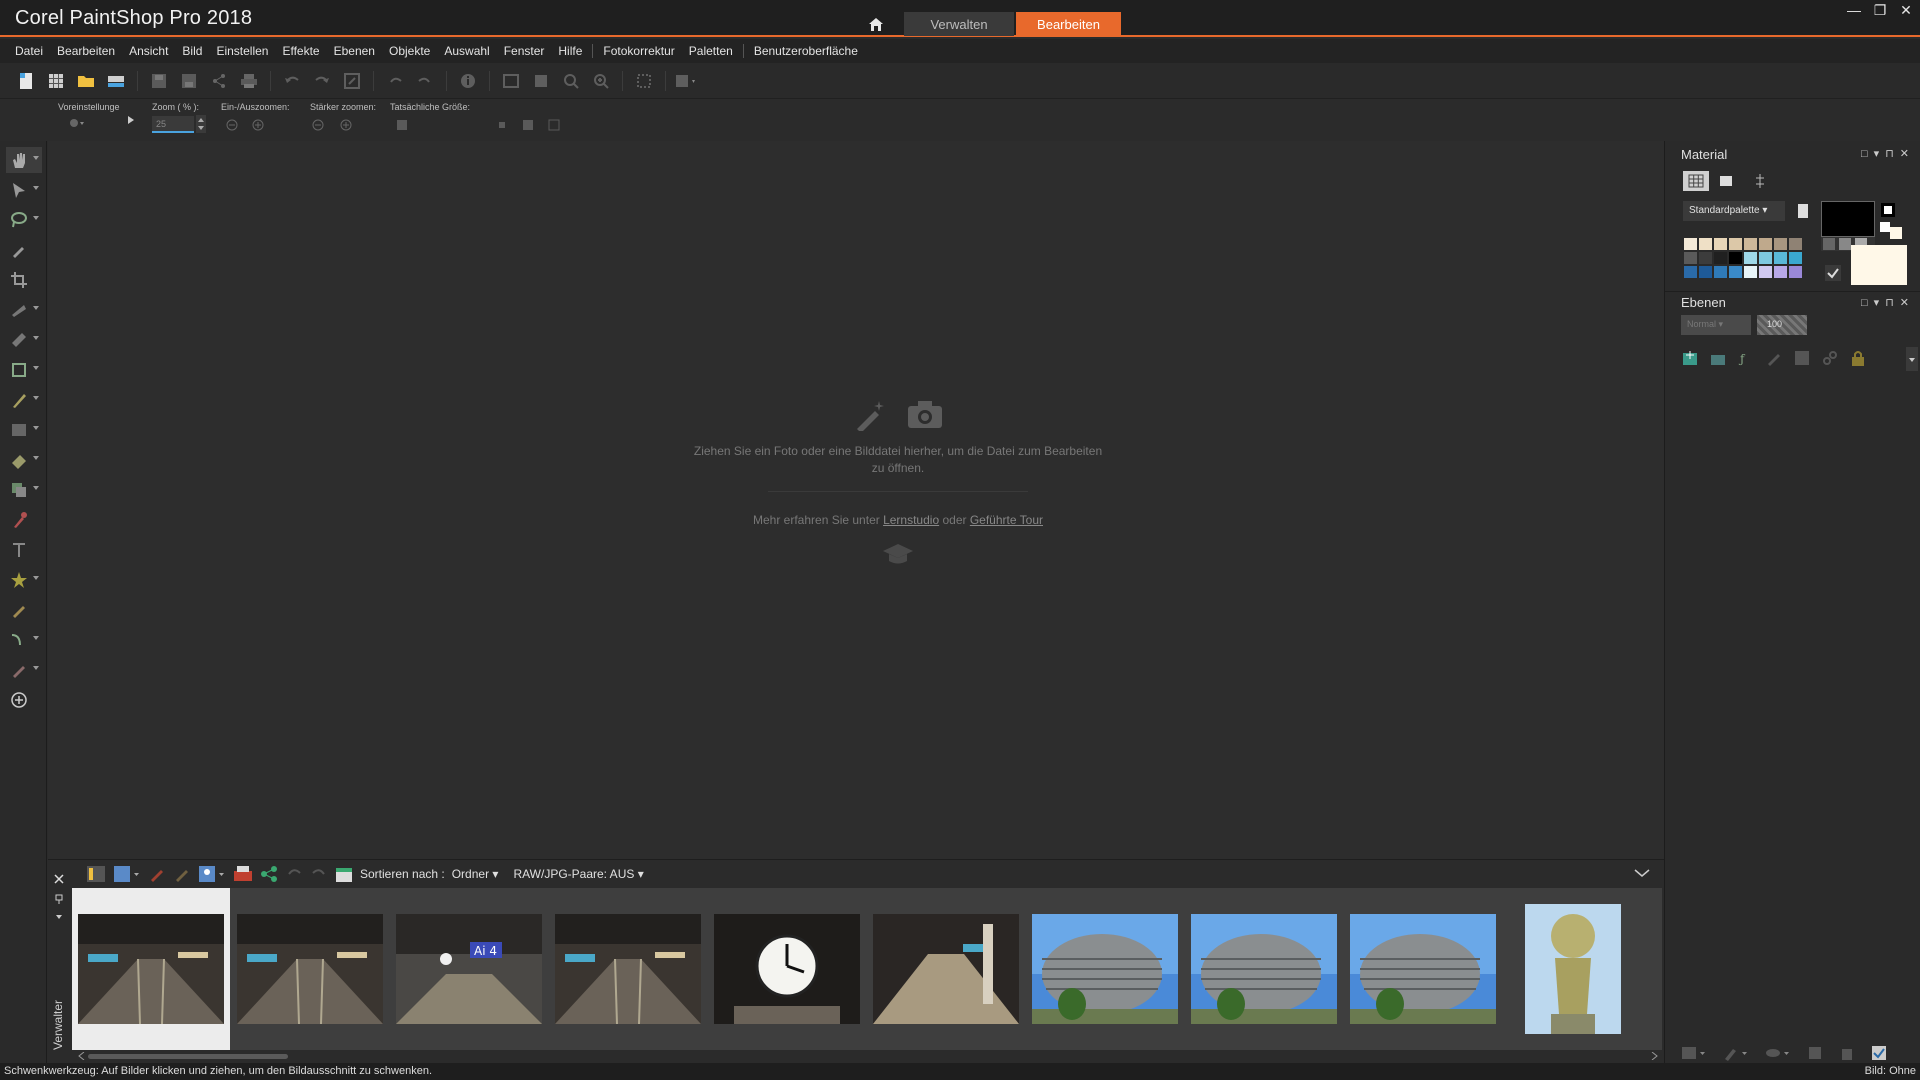 Image resolution: width=1920 pixels, height=1080 pixels. Describe the element at coordinates (1716, 325) in the screenshot. I see `blend-mode-dropdown: Normal ▾` at that location.